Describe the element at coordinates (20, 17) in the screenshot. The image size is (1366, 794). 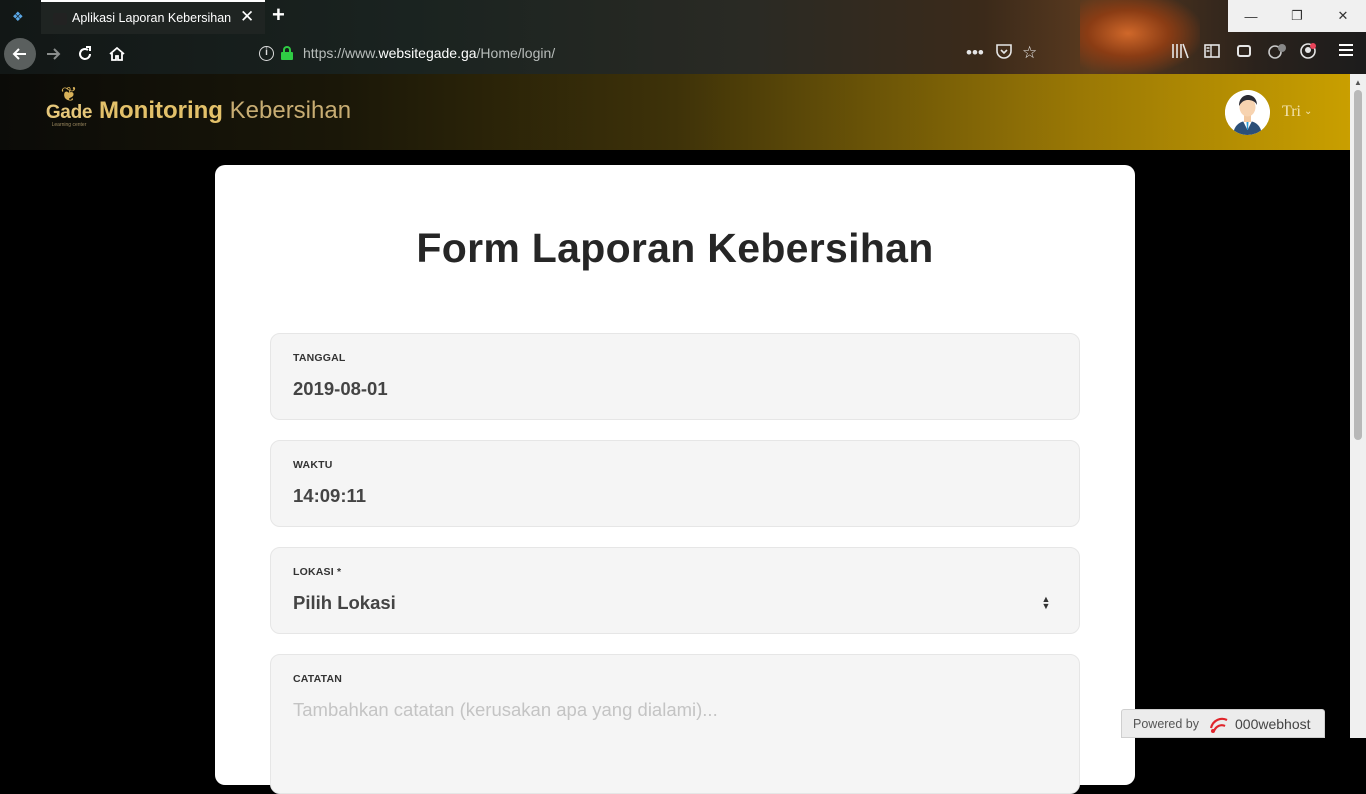
I see `tab-list-icon: ❖` at that location.